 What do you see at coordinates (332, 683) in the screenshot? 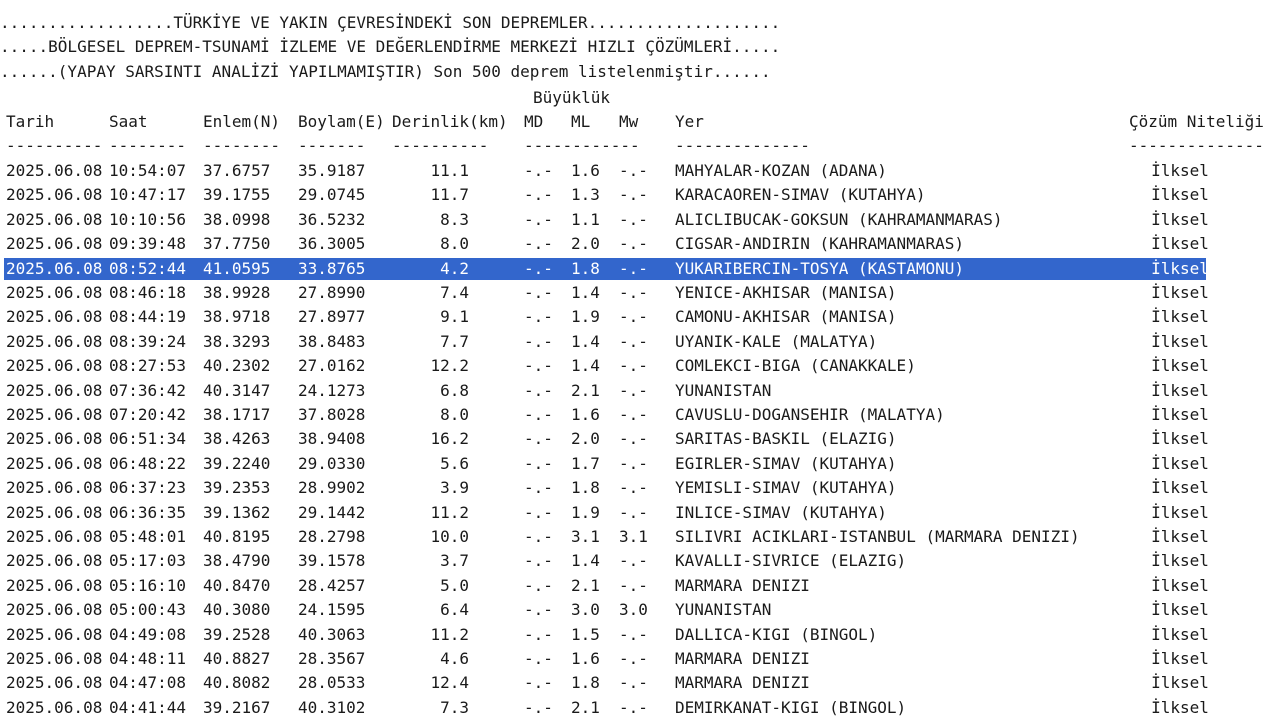
I see `cell-lon: 28.0533` at bounding box center [332, 683].